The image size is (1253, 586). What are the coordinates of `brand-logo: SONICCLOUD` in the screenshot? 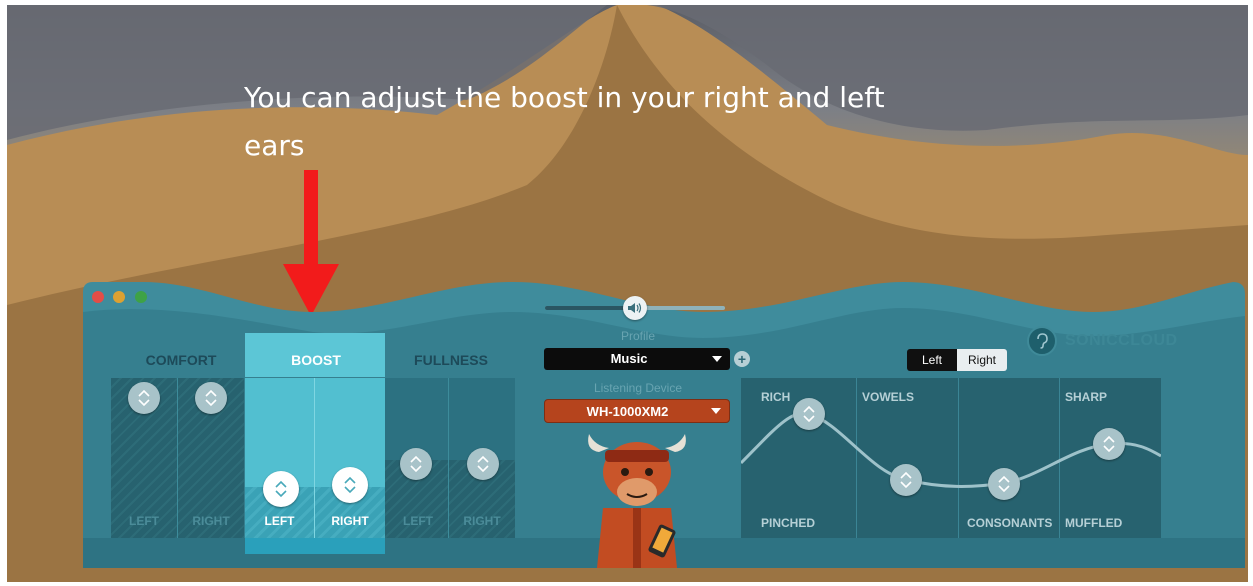 It's located at (1102, 341).